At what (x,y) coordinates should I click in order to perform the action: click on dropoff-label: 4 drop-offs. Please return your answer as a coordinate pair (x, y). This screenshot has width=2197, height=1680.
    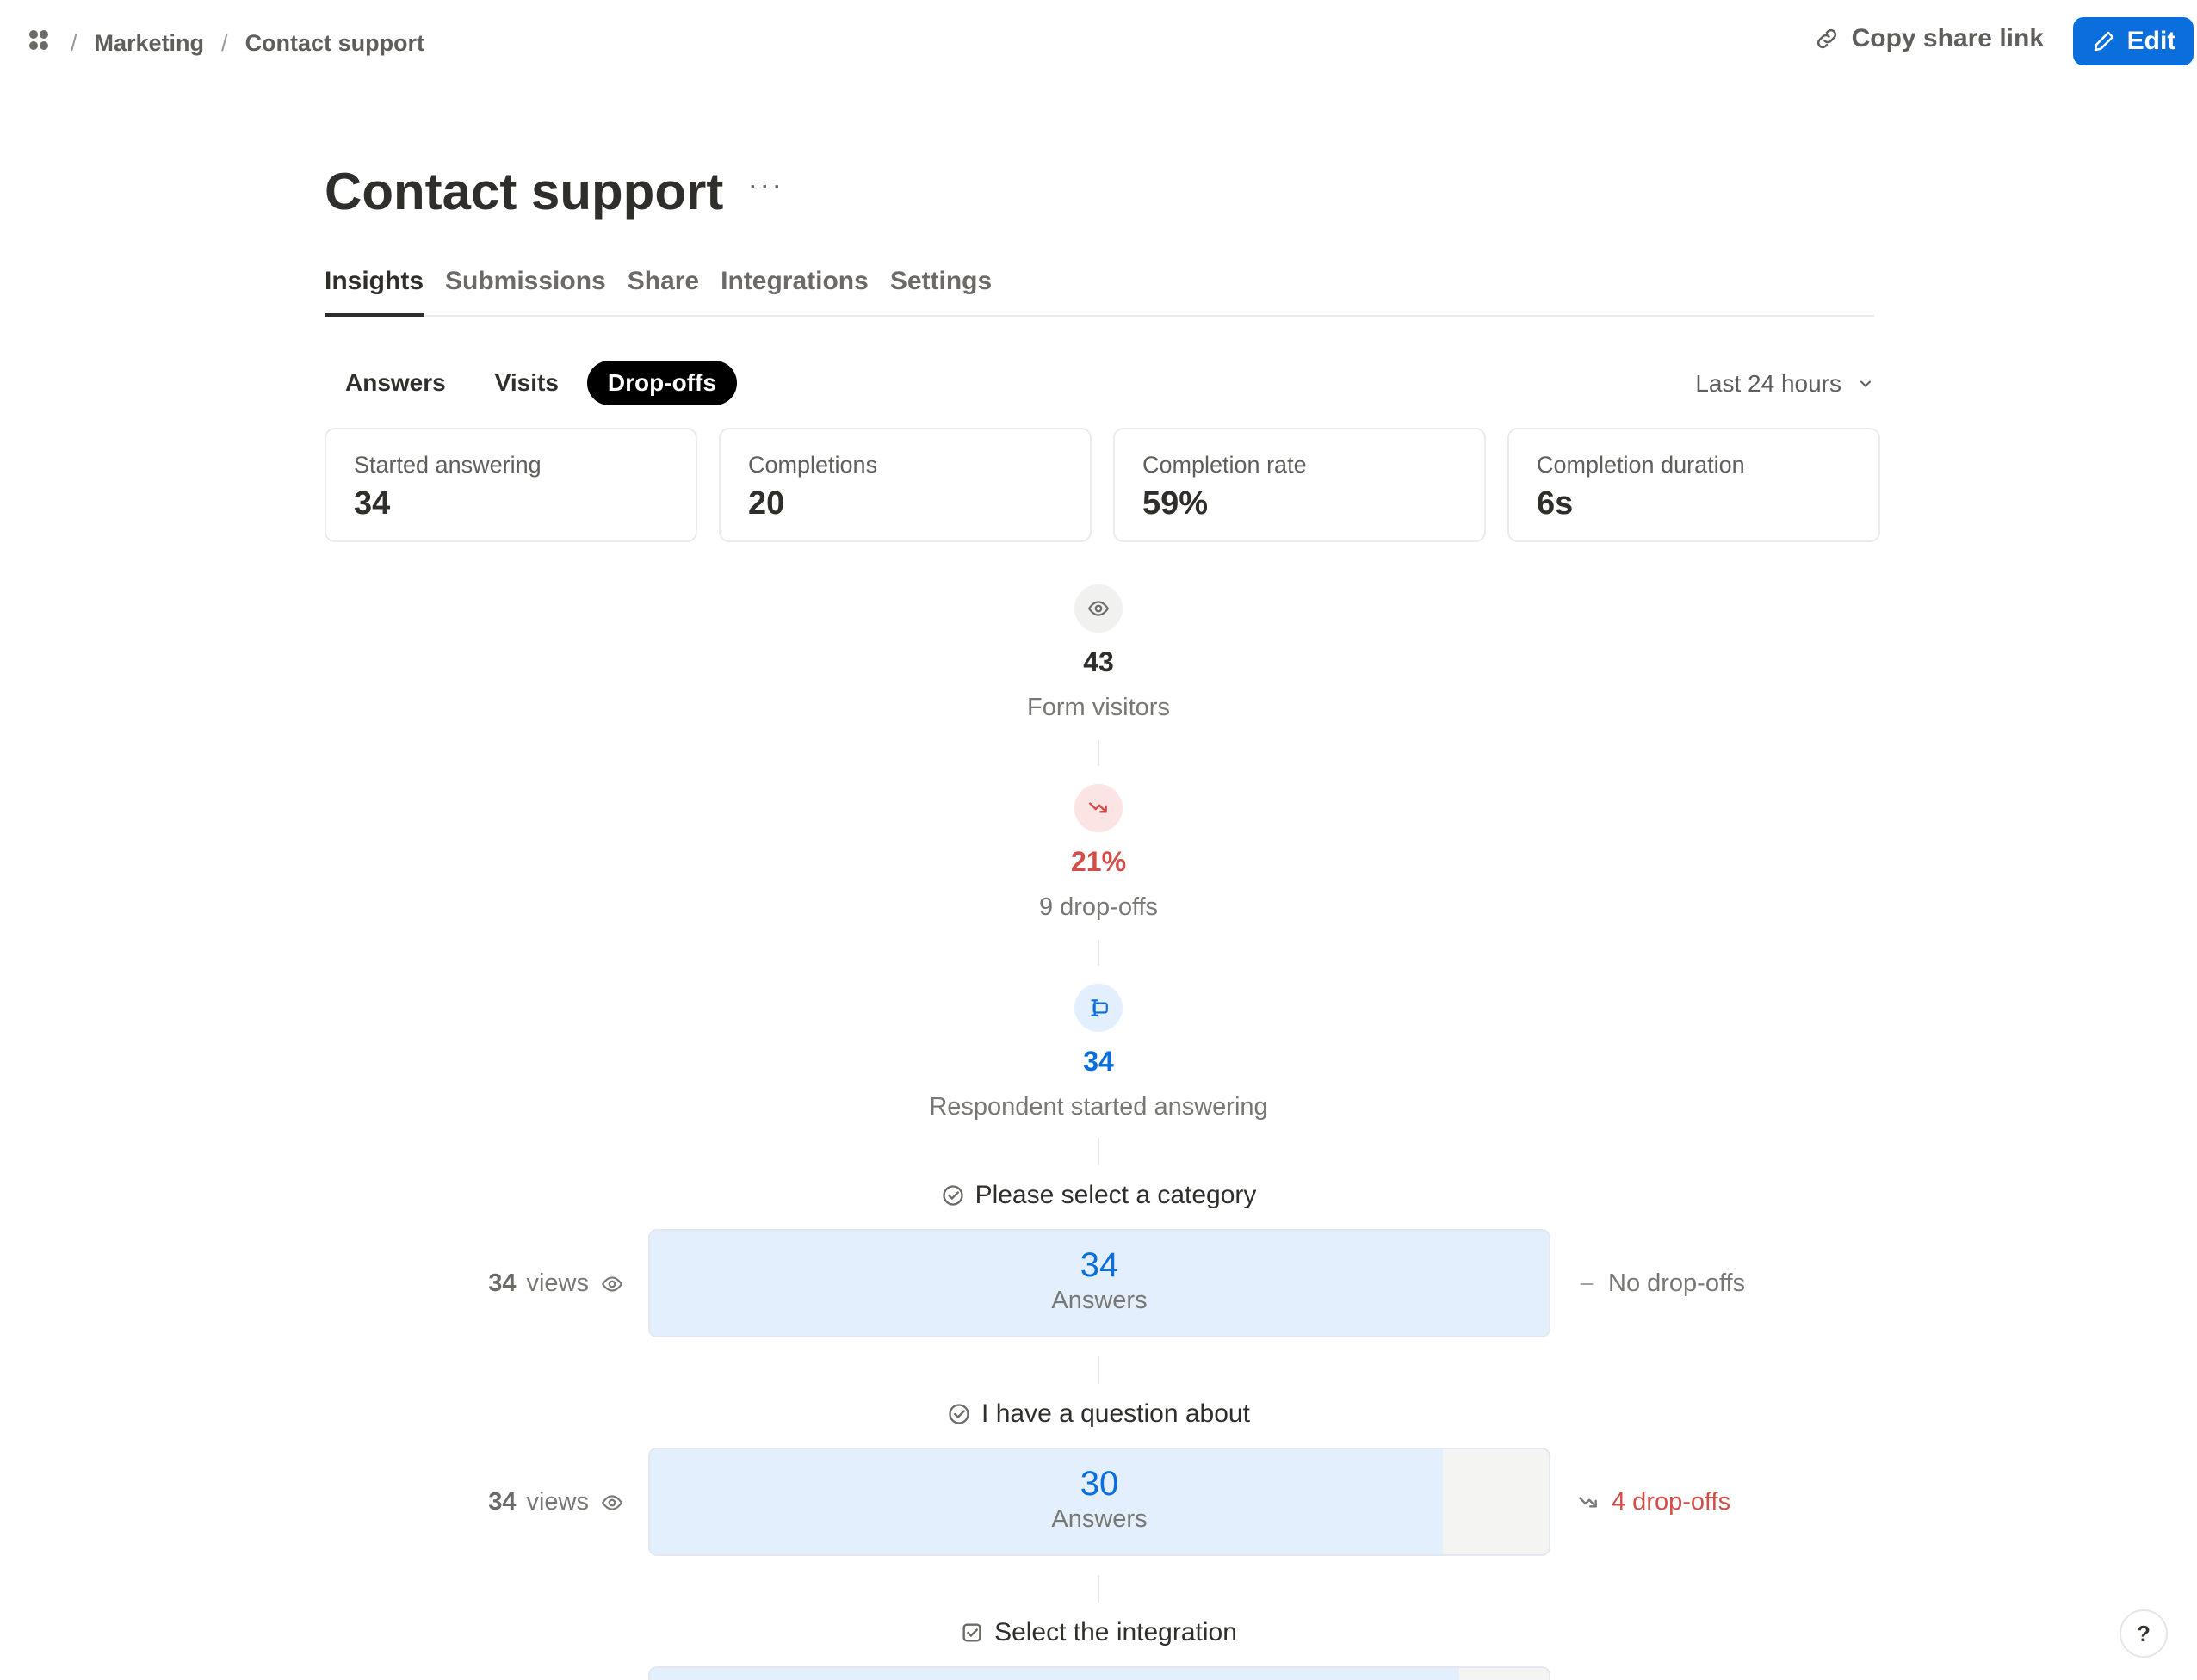
    Looking at the image, I should click on (1671, 1502).